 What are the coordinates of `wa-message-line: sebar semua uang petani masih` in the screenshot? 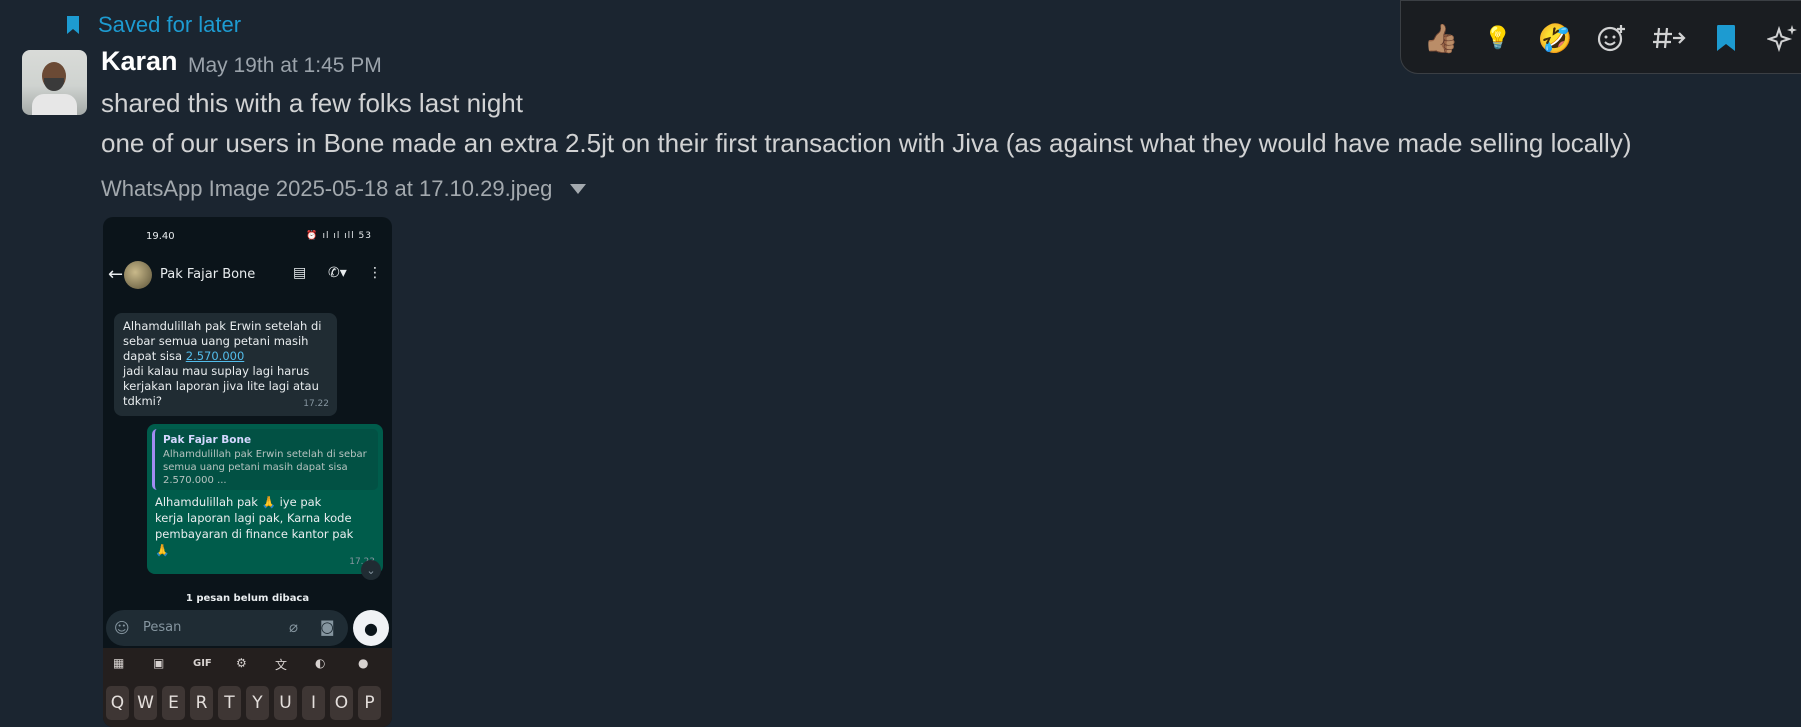 It's located at (216, 341).